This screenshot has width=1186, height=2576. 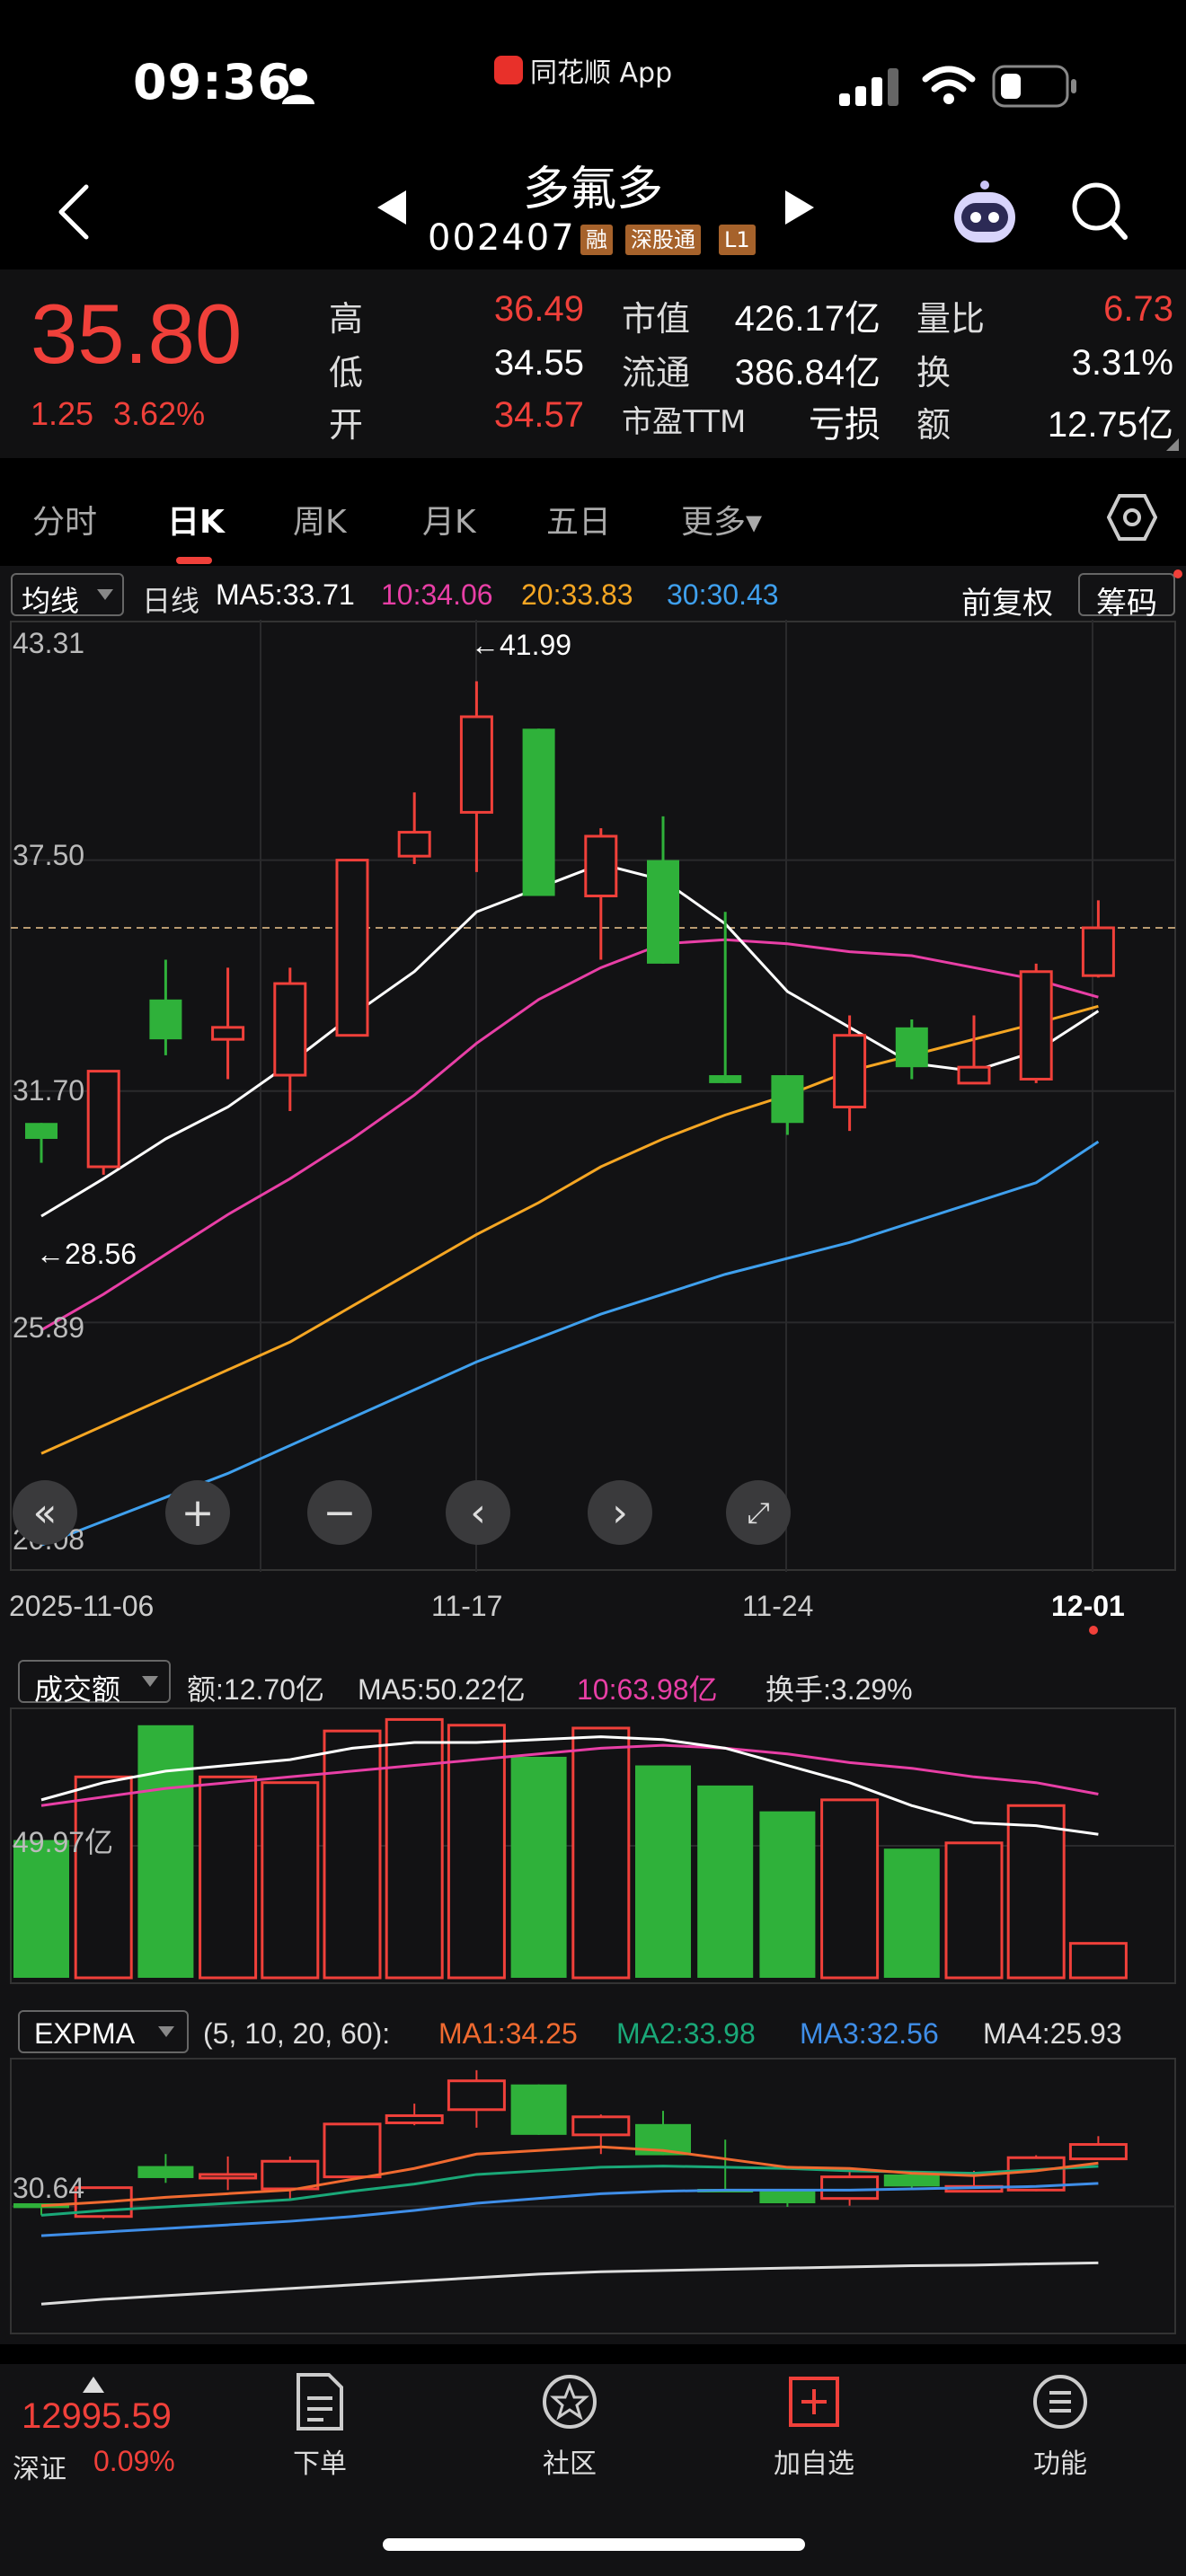 What do you see at coordinates (933, 425) in the screenshot?
I see `amount-label: 额` at bounding box center [933, 425].